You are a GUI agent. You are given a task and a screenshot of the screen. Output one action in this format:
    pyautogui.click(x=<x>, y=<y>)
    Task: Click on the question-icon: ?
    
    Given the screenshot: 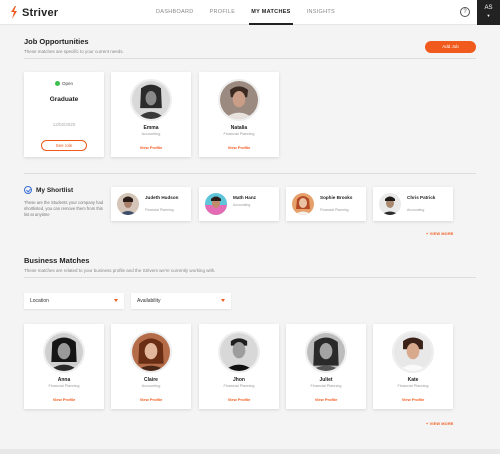 What is the action you would take?
    pyautogui.click(x=465, y=12)
    